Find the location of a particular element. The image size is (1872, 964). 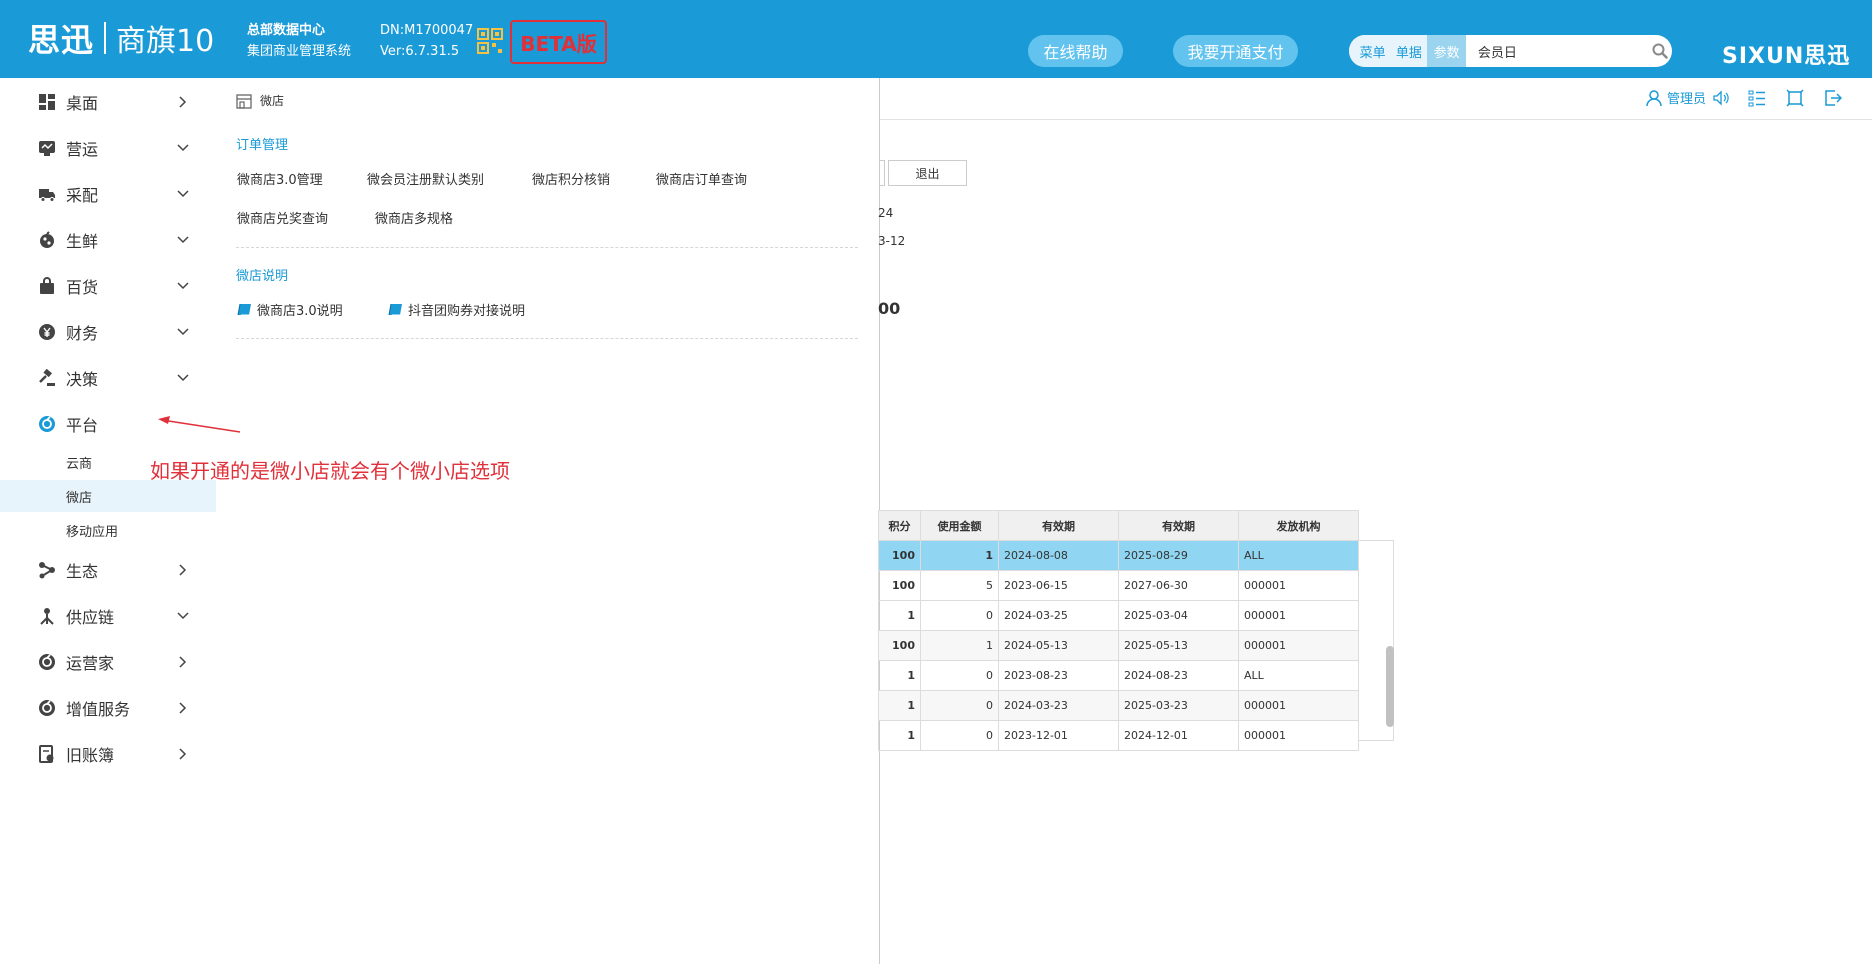

section-title-micro-shop-docs: 微店说明 is located at coordinates (262, 276).